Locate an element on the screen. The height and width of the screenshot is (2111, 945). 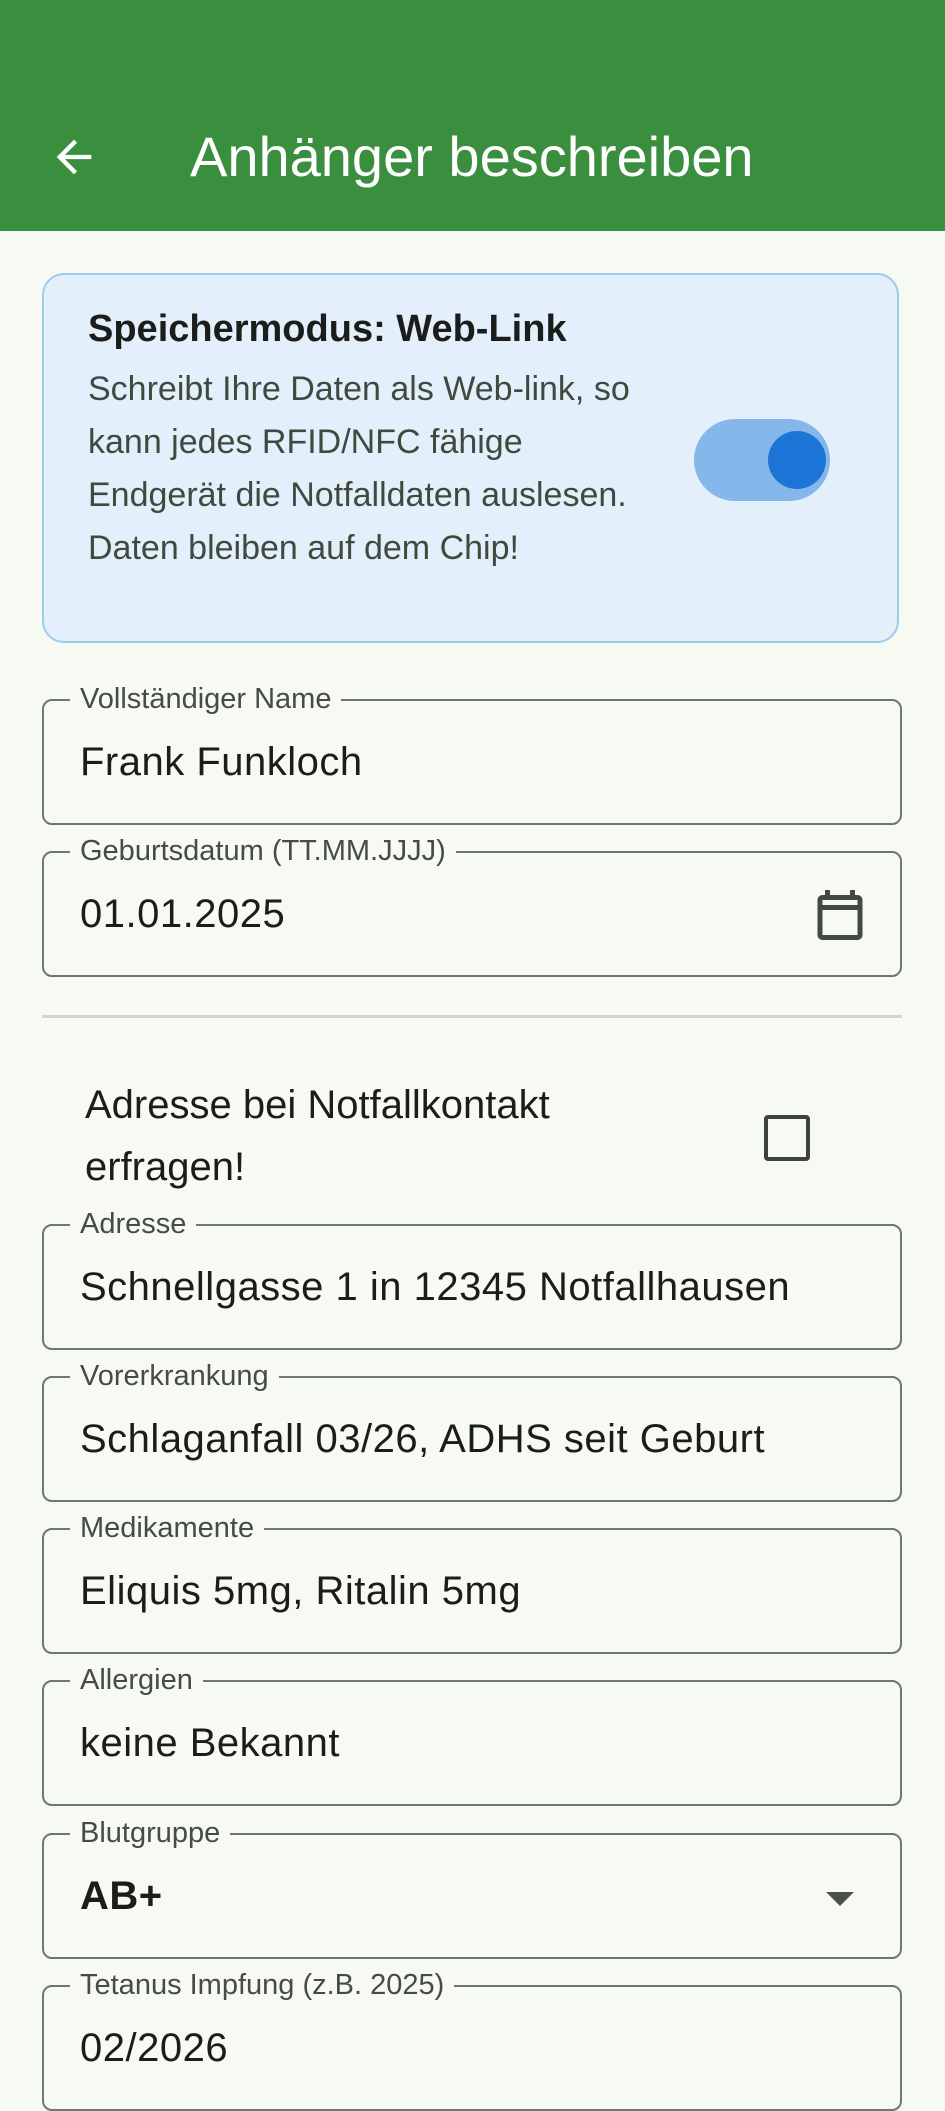
address-checkbox-row: Adresse bei Notfallkontakt erfragen! is located at coordinates (472, 1135).